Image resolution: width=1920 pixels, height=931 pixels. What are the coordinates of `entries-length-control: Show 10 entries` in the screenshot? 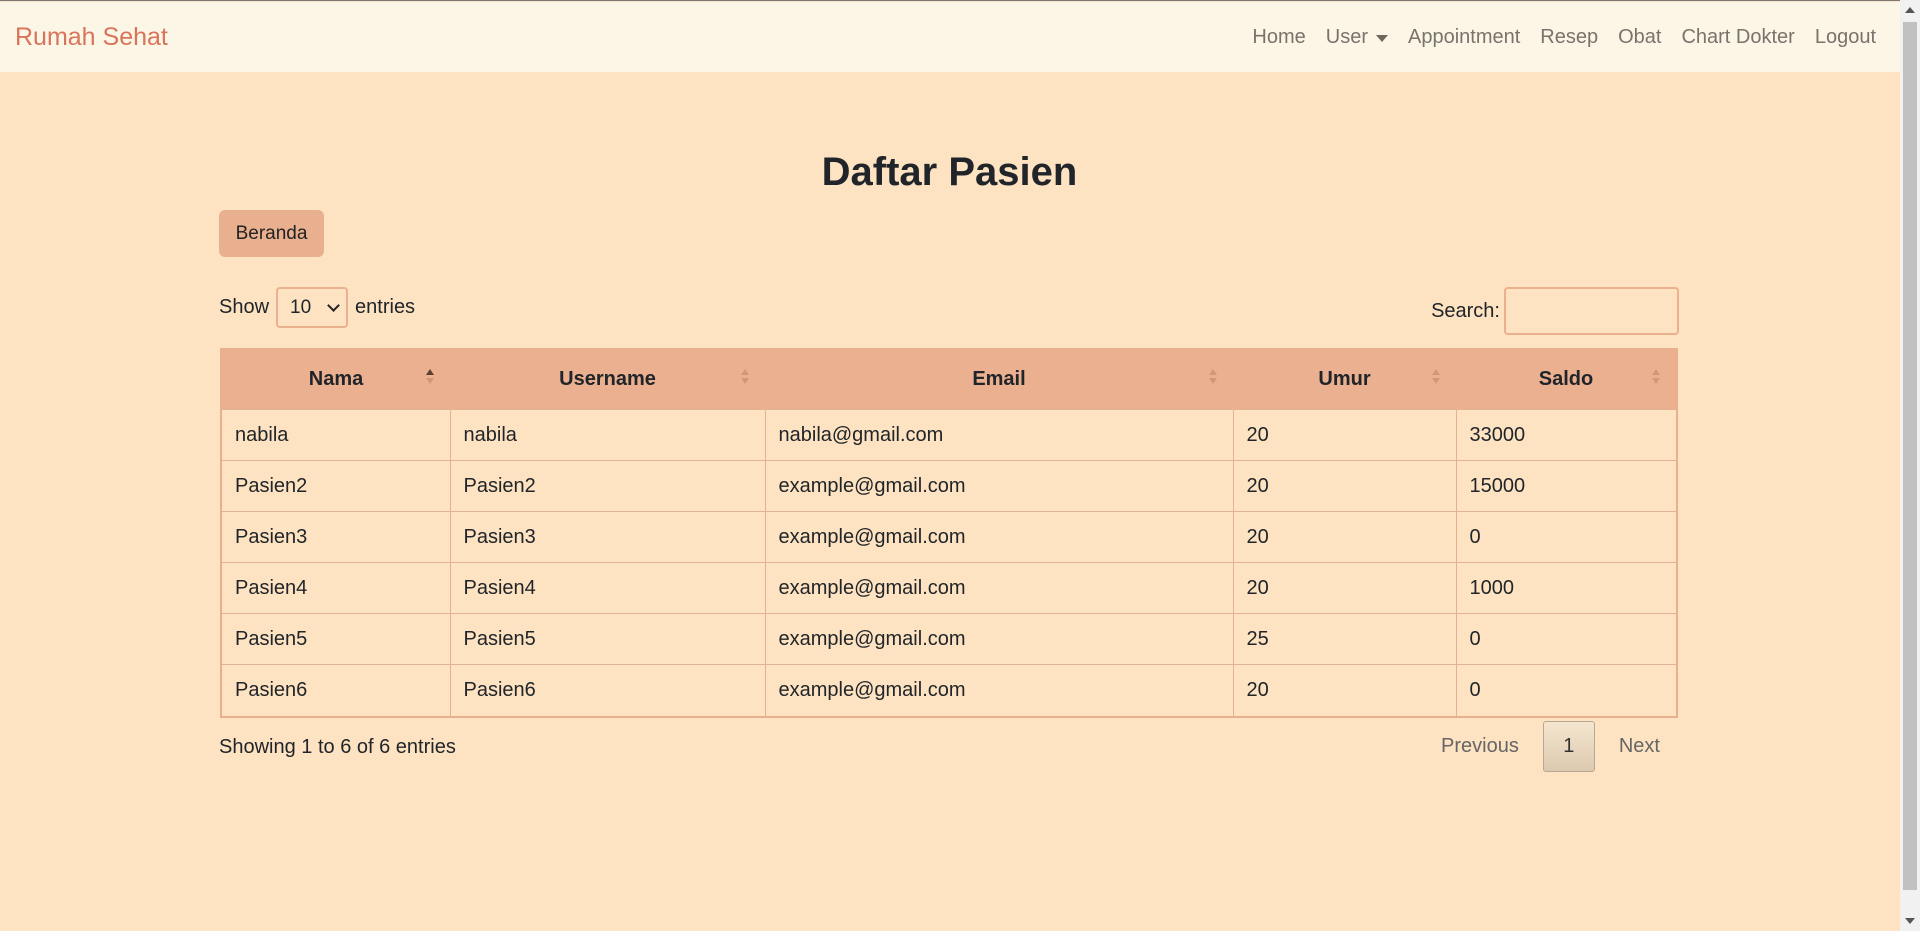 It's located at (317, 307).